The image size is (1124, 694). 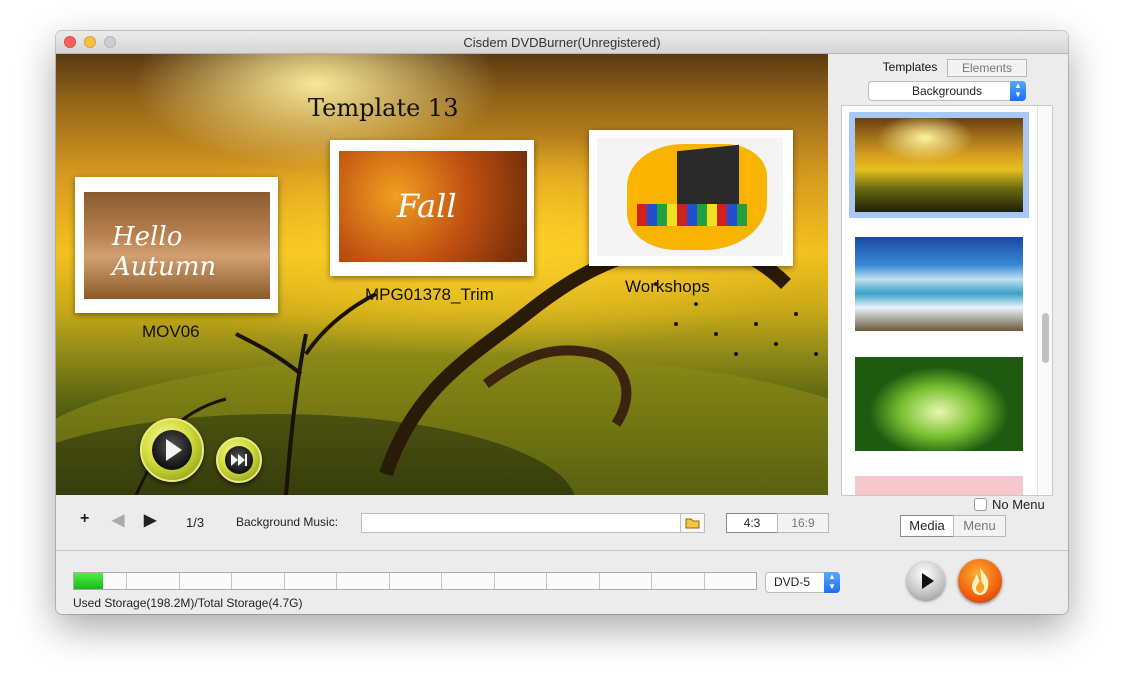 What do you see at coordinates (910, 68) in the screenshot?
I see `tab-templates: Templates` at bounding box center [910, 68].